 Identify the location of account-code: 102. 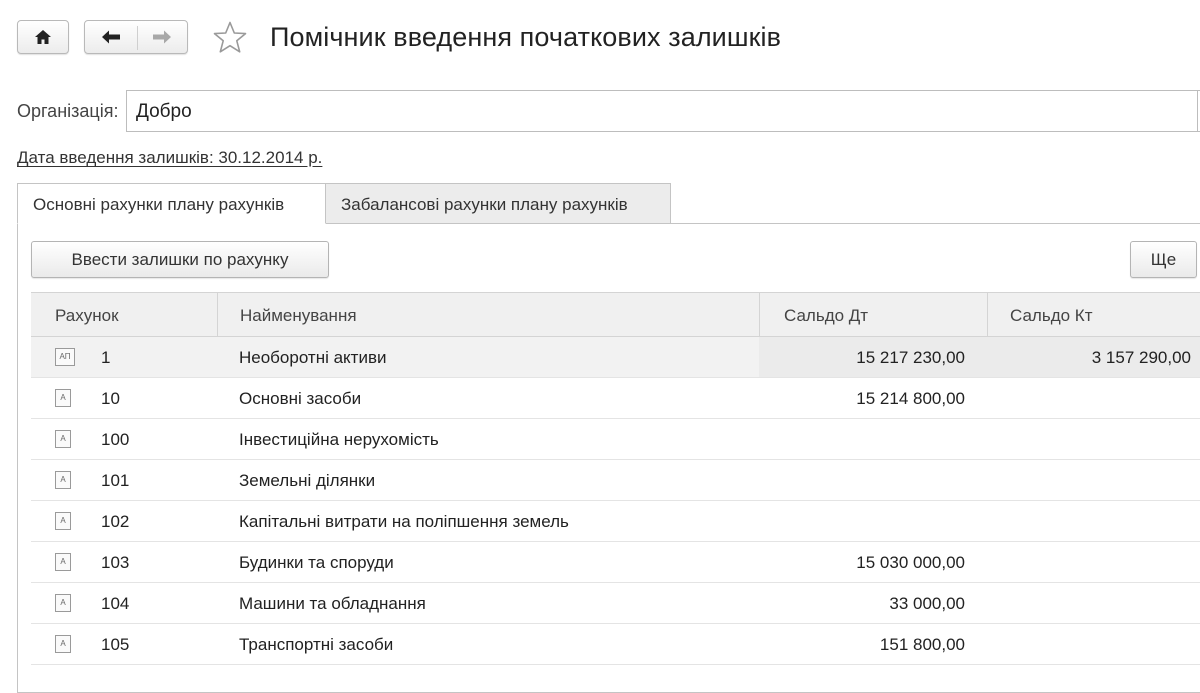
(115, 521).